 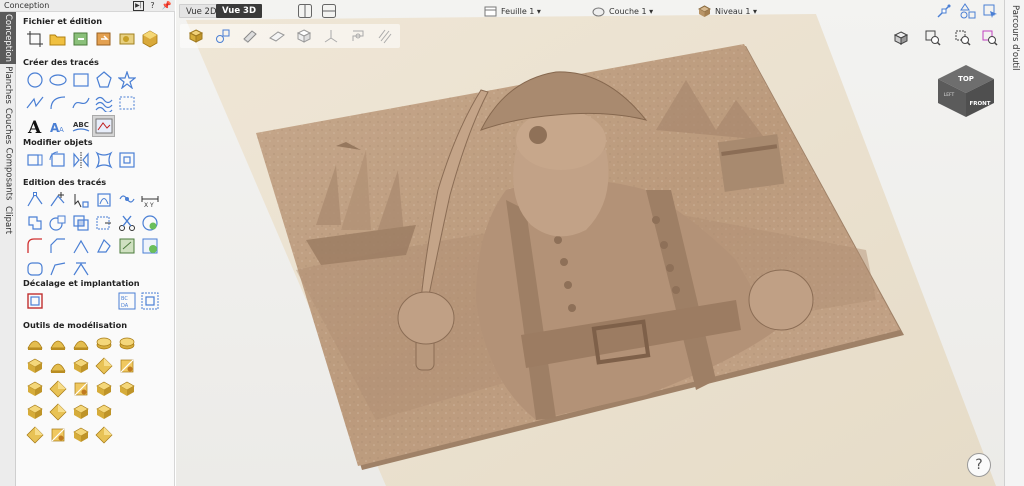 I want to click on measure-tool-button: X Y, so click(x=149, y=200).